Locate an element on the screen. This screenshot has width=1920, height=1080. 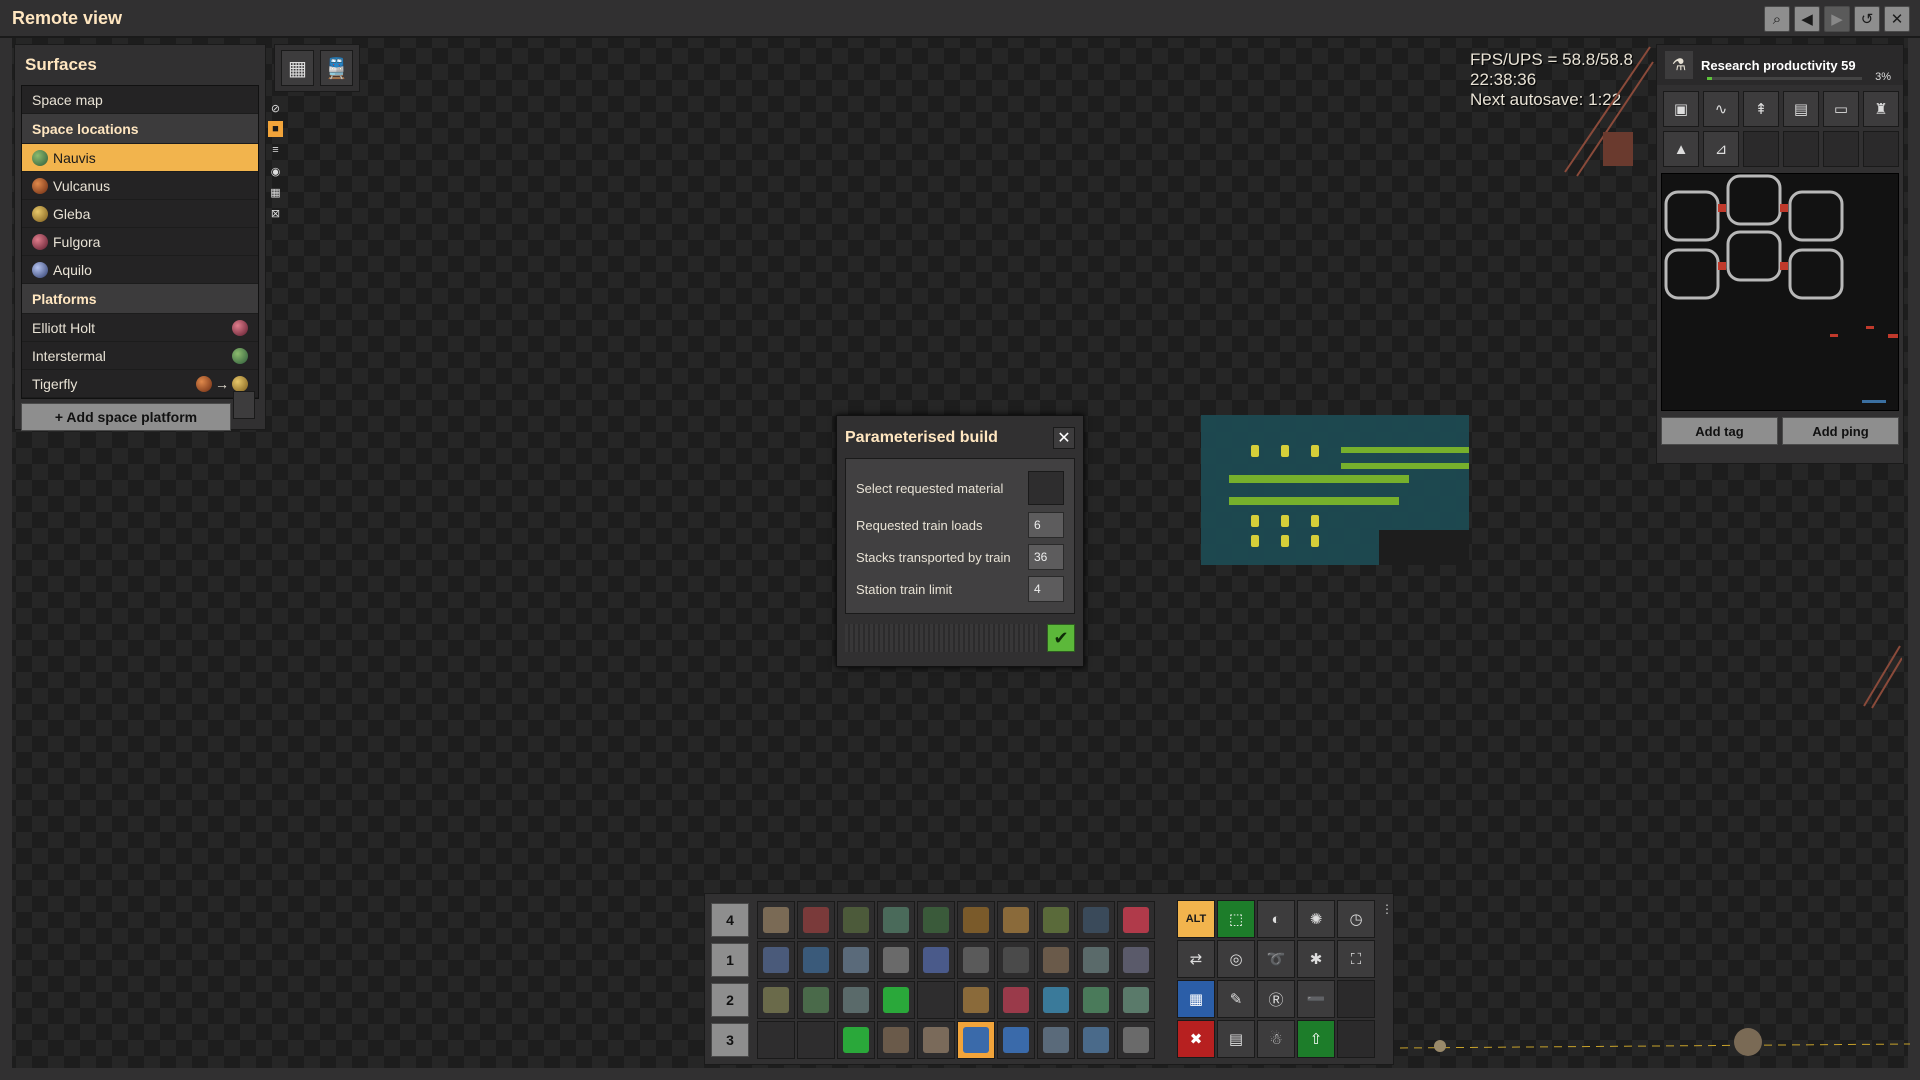
upgrade-planner-icon: ⇧ is located at coordinates (1316, 1039).